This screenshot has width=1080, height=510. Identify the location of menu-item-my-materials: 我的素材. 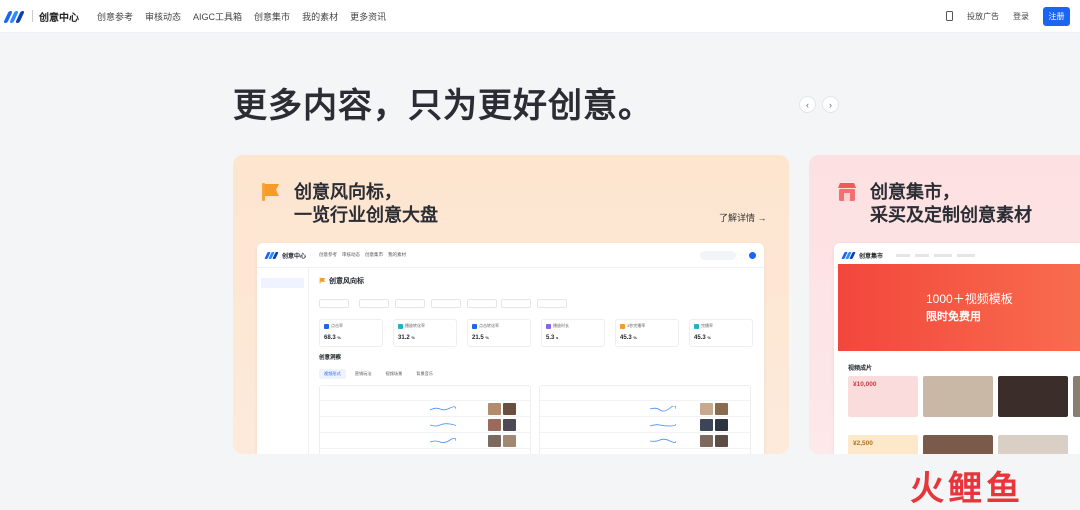
(320, 16).